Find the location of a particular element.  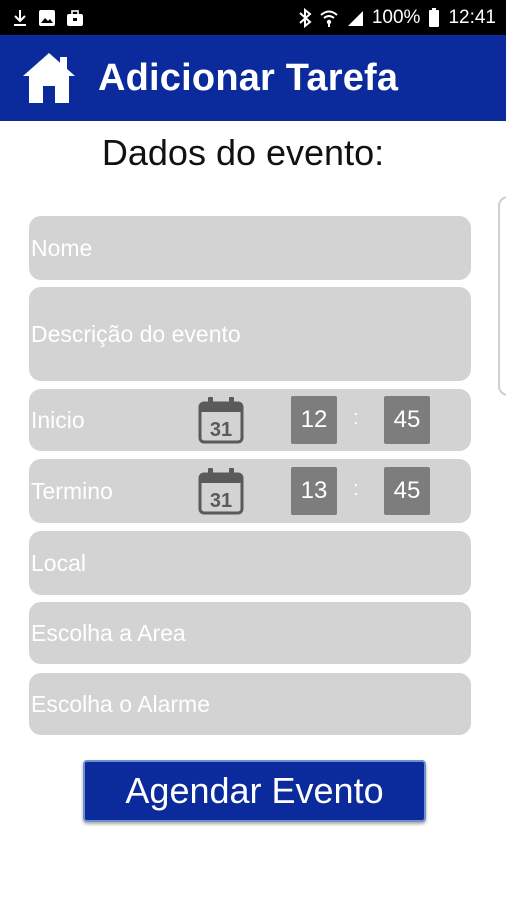

signal-icon is located at coordinates (355, 18).